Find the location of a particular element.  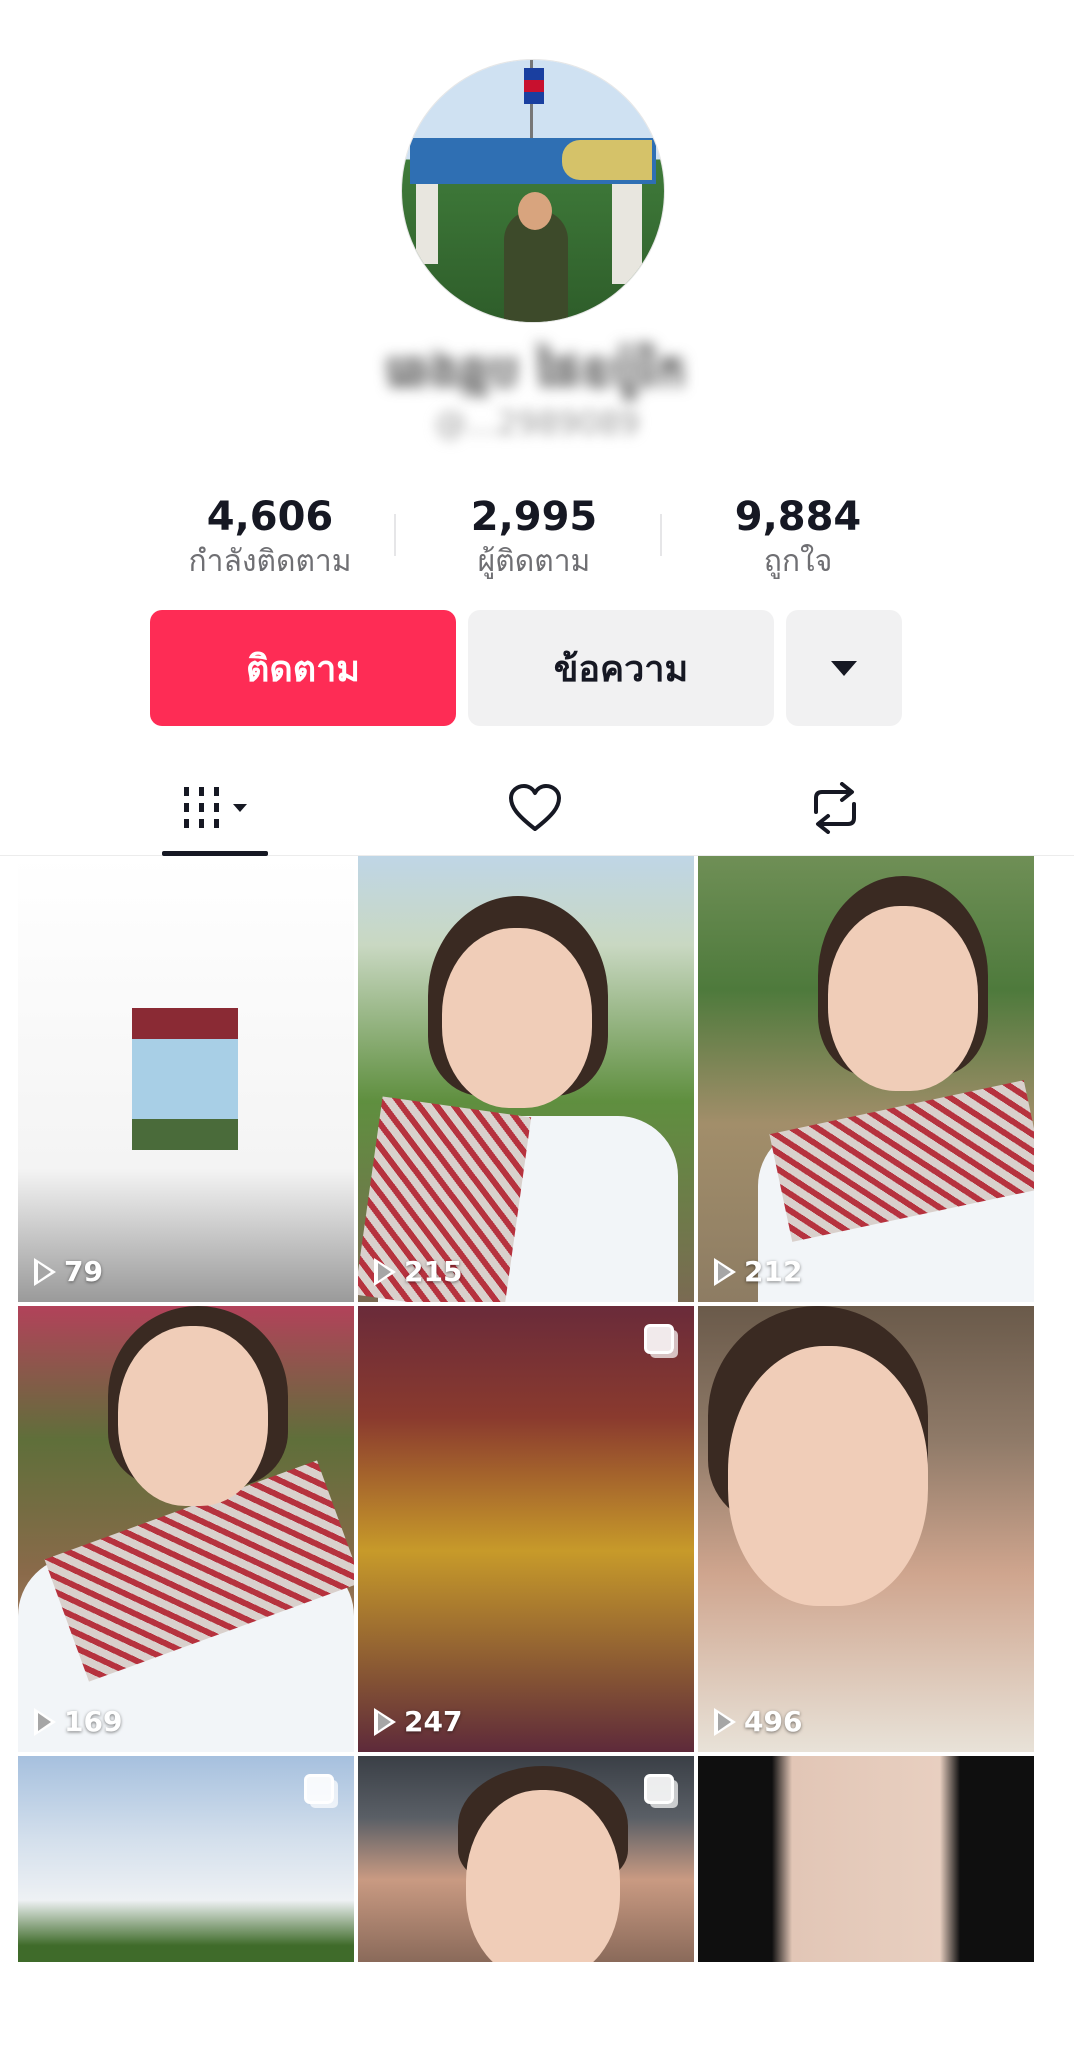

video-thumbnail: 496 is located at coordinates (866, 1529).